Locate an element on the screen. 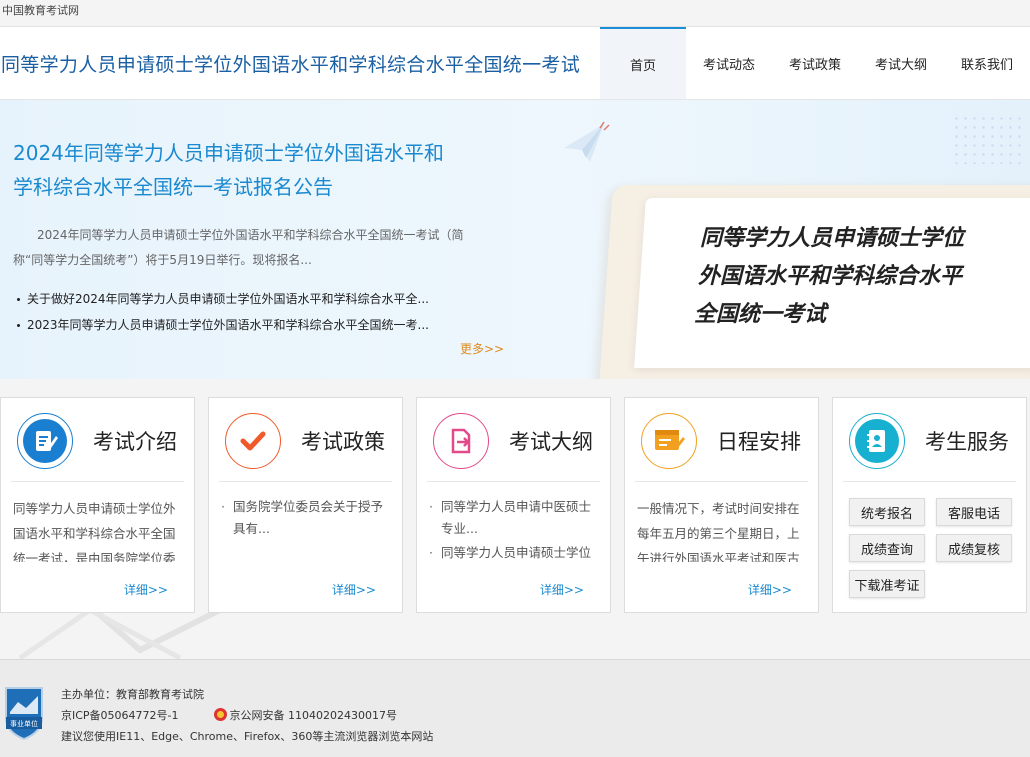 Image resolution: width=1030 pixels, height=757 pixels. card-title: 考试介绍 is located at coordinates (135, 441).